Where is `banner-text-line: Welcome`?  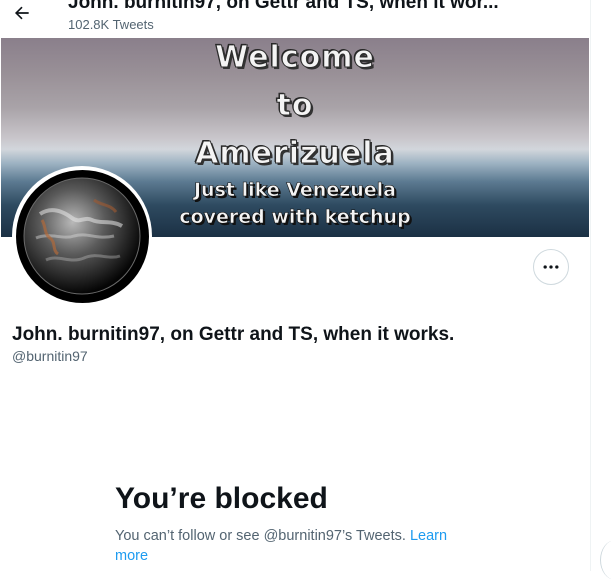 banner-text-line: Welcome is located at coordinates (295, 58).